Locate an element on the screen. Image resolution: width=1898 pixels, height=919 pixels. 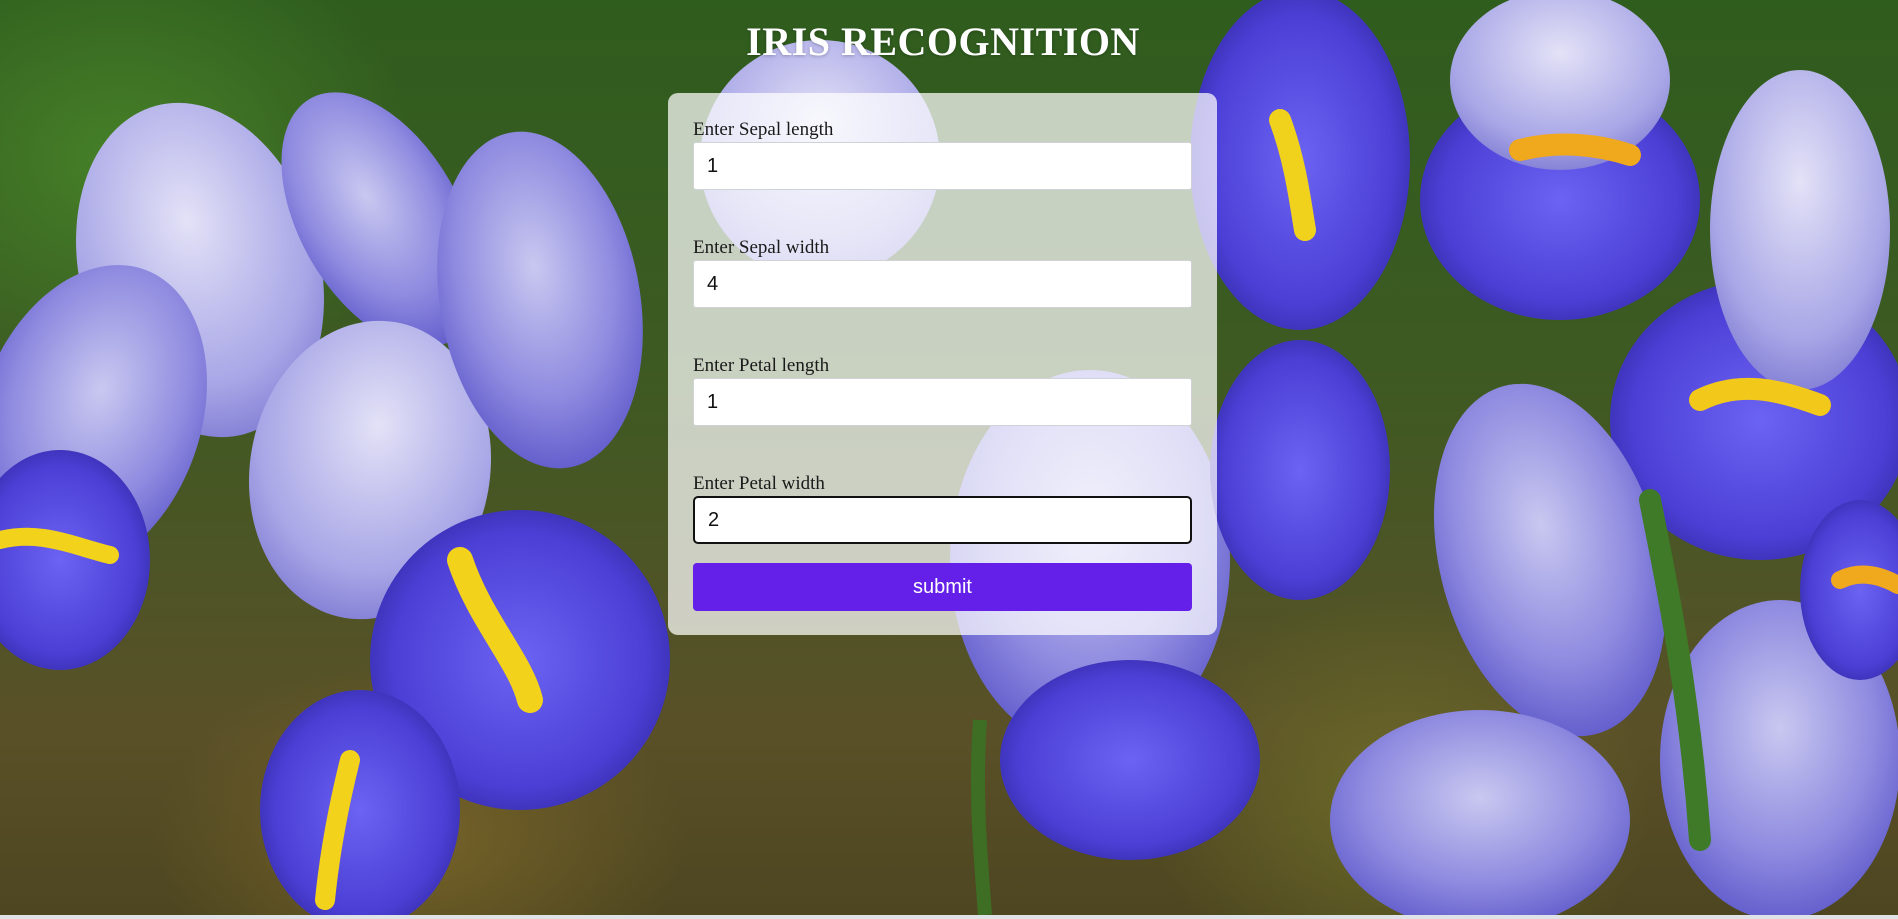
sepal-length-label: Enter Sepal length is located at coordinates (763, 129).